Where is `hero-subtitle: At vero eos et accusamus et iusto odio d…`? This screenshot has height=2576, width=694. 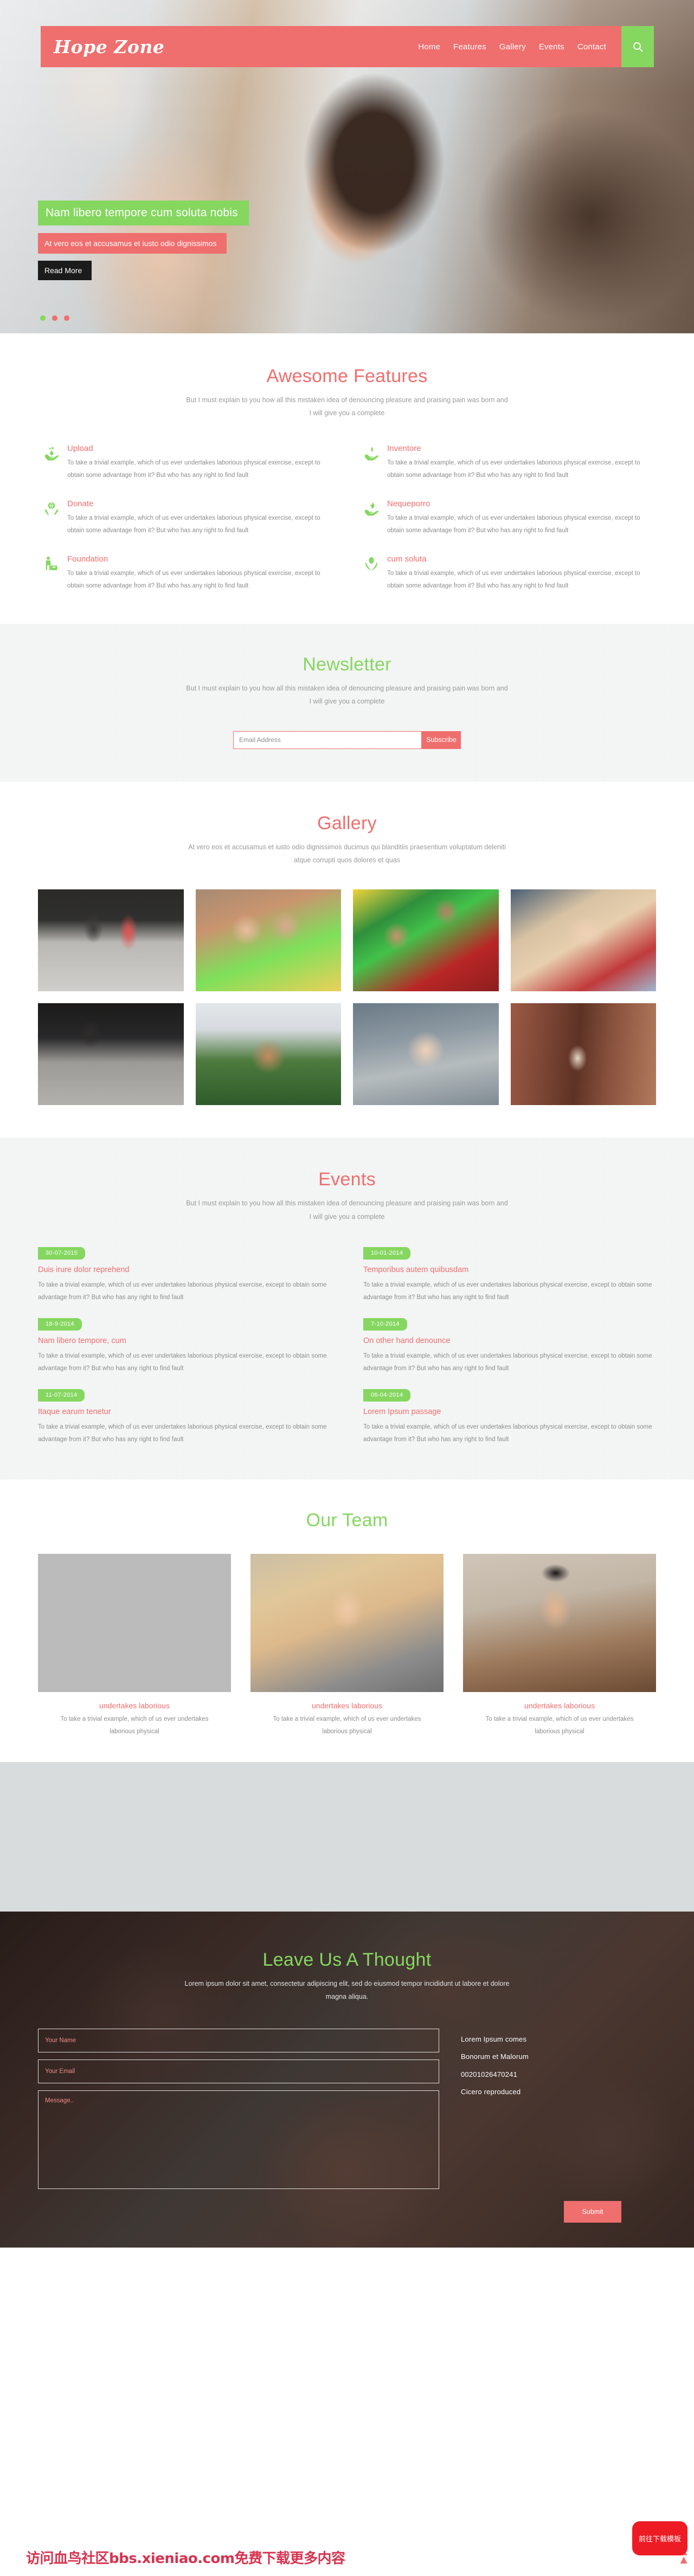
hero-subtitle: At vero eos et accusamus et iusto odio d… is located at coordinates (132, 243).